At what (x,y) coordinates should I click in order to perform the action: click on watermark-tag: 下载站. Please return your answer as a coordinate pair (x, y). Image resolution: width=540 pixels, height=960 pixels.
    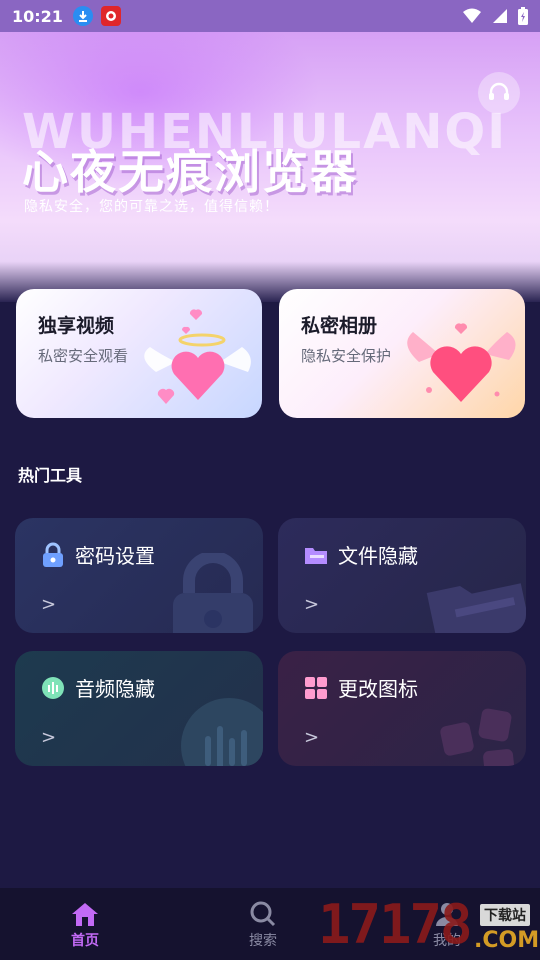
    Looking at the image, I should click on (505, 915).